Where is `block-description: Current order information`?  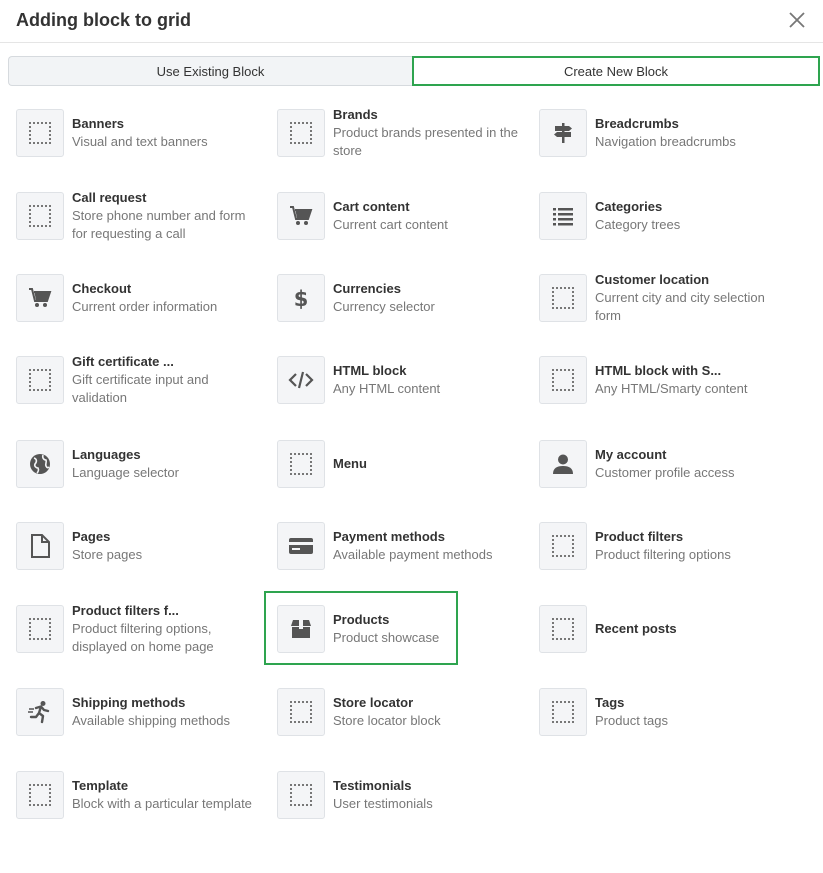 block-description: Current order information is located at coordinates (145, 306).